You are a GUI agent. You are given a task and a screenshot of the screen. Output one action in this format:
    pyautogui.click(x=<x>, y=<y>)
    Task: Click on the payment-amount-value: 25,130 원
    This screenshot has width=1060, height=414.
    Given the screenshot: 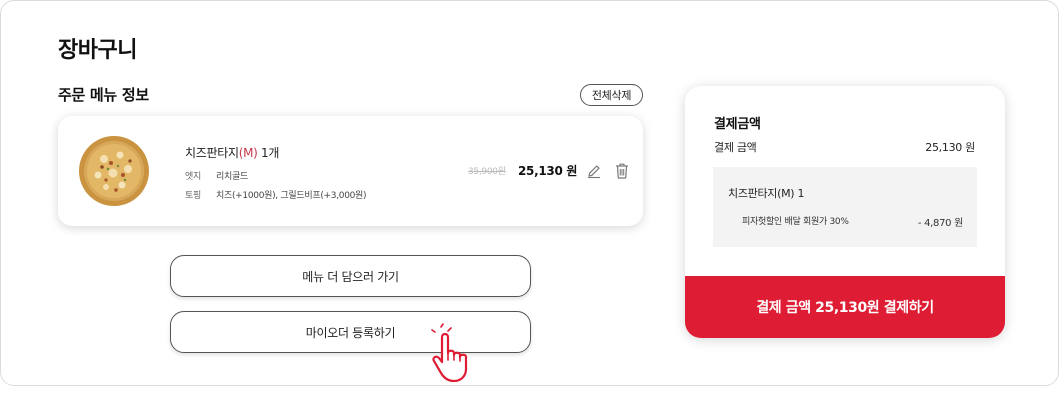 What is the action you would take?
    pyautogui.click(x=950, y=147)
    